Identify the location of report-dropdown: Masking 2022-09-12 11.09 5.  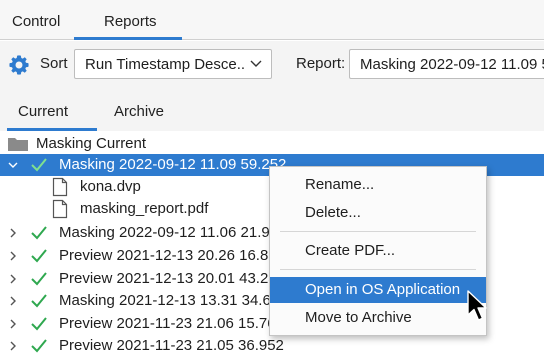
(446, 64).